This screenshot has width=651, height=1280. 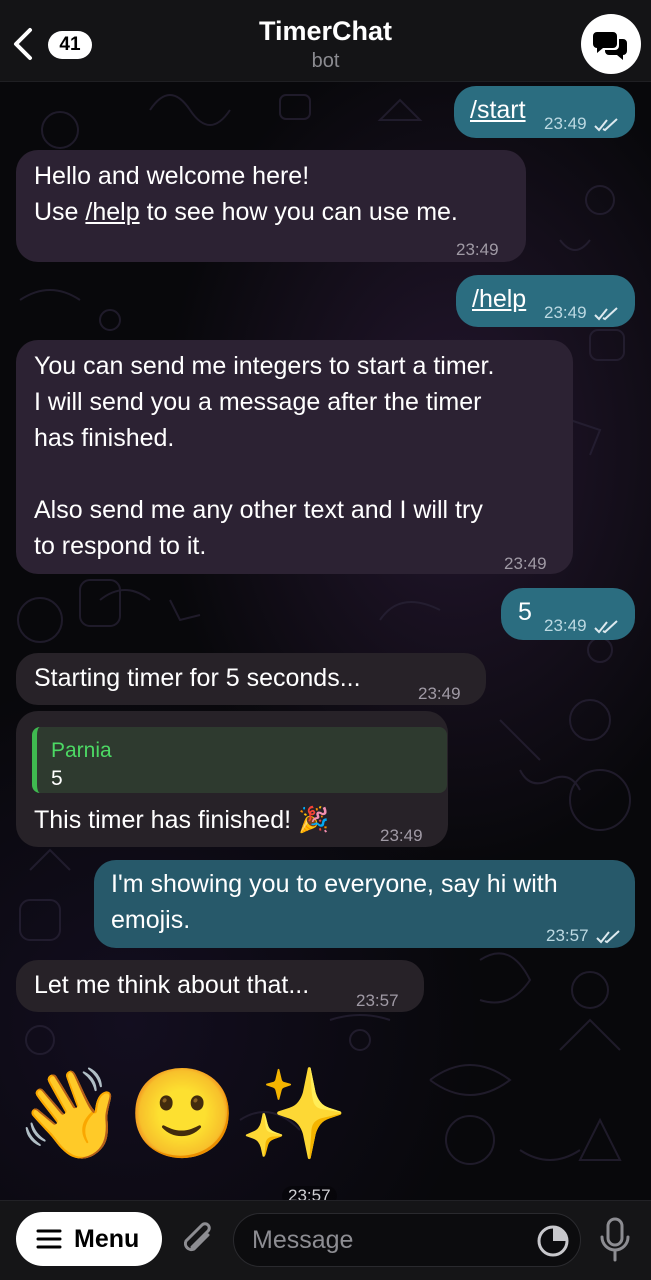 What do you see at coordinates (387, 1240) in the screenshot?
I see `message-input` at bounding box center [387, 1240].